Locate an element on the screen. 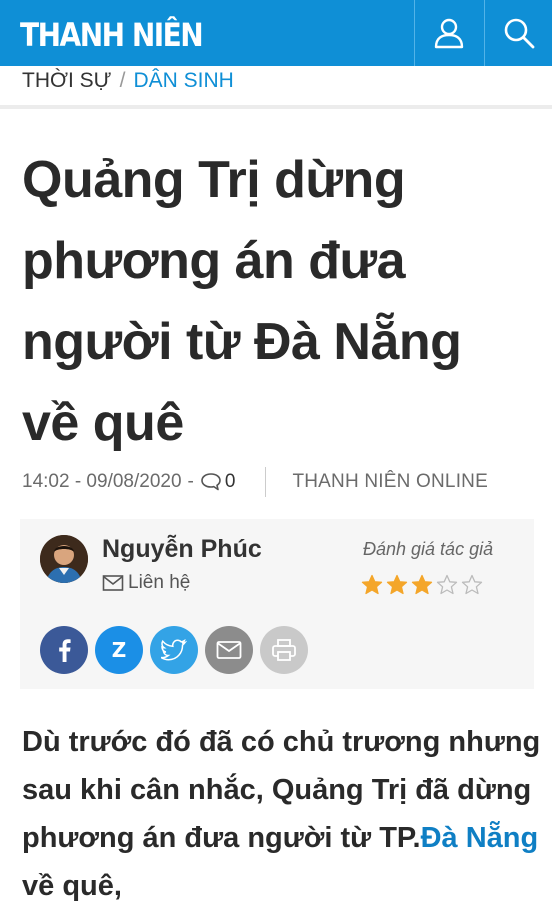 The width and height of the screenshot is (552, 911). share-zalo-button: Z is located at coordinates (119, 650).